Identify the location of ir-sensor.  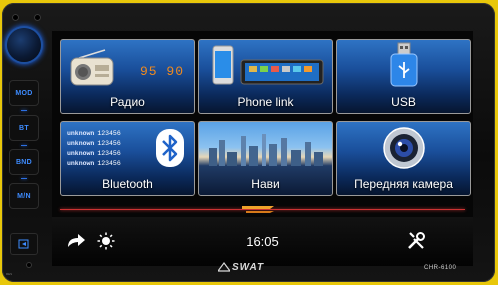
(37, 17).